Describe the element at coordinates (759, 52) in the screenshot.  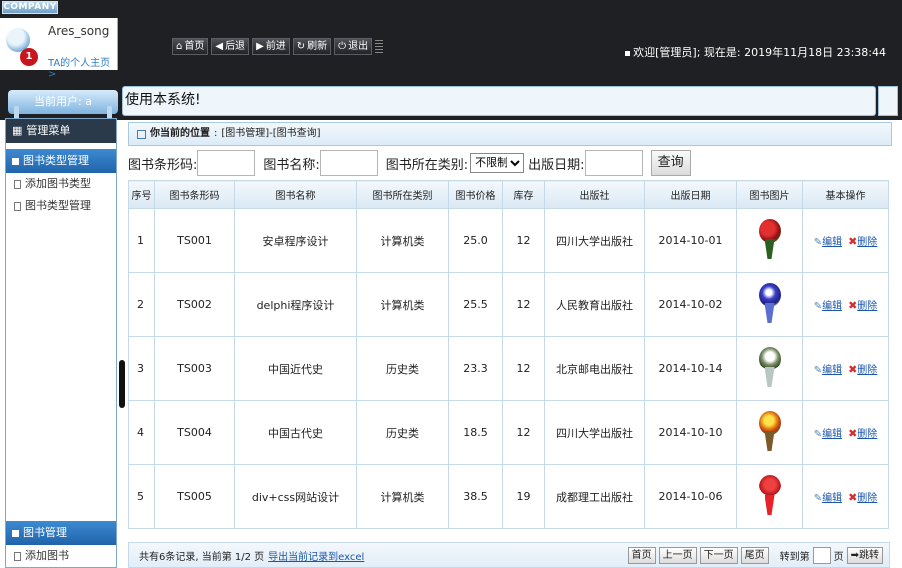
I see `welcome-label: 欢迎[管理员]; 现在是: 2019年11月18日 23:38:44` at that location.